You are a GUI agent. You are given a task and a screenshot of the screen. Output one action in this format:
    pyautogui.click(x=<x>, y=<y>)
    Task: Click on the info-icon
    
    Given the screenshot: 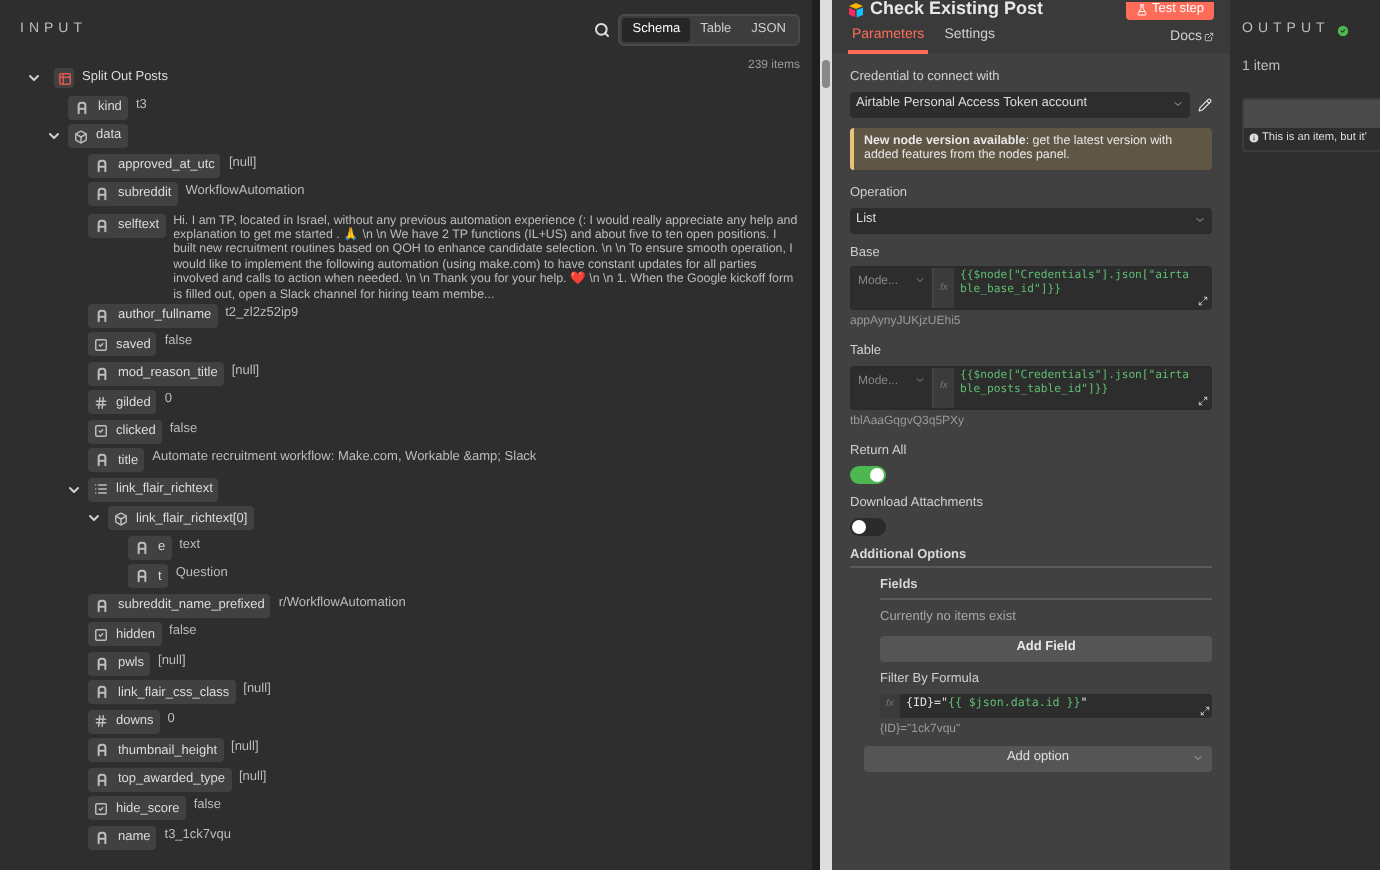 What is the action you would take?
    pyautogui.click(x=1254, y=138)
    